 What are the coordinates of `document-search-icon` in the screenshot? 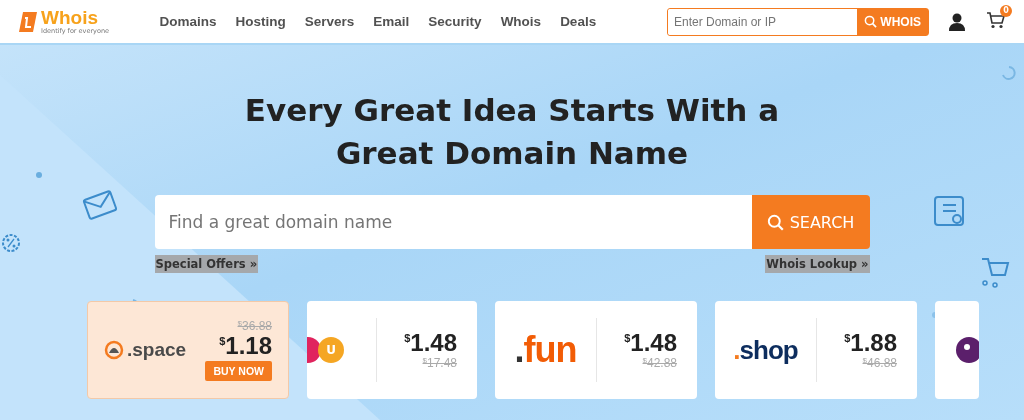 It's located at (949, 211).